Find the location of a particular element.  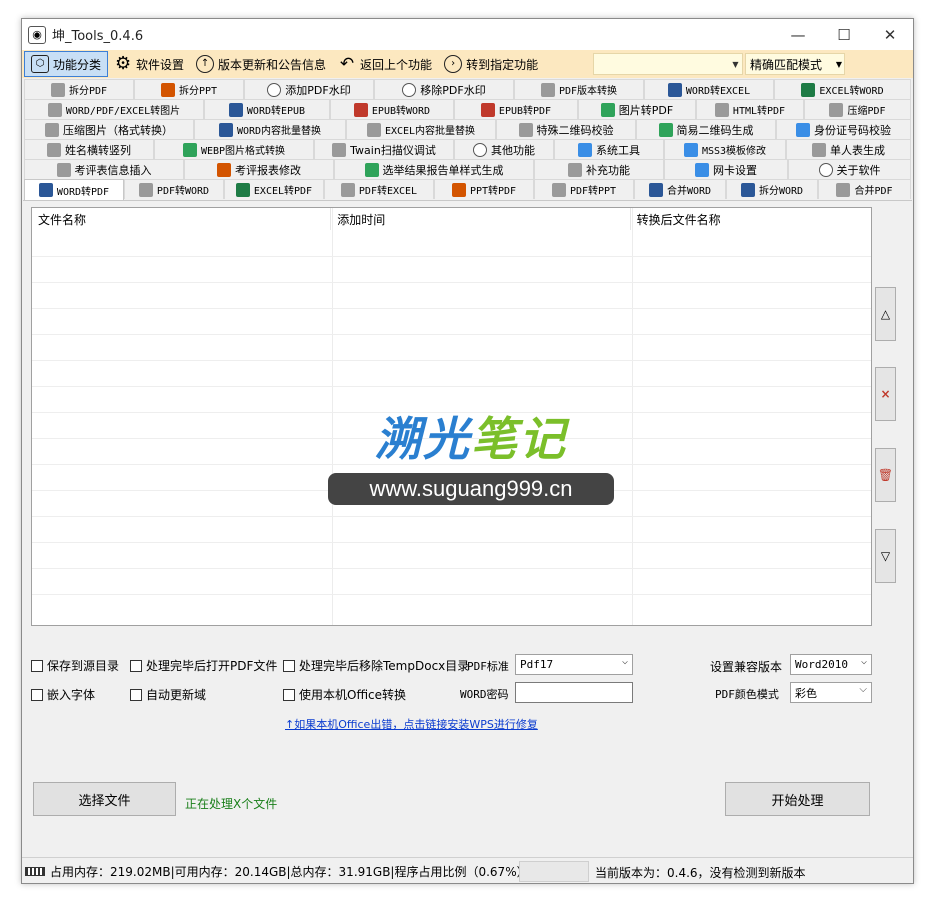

classify-button: ⬡ 功能分类 is located at coordinates (66, 64).